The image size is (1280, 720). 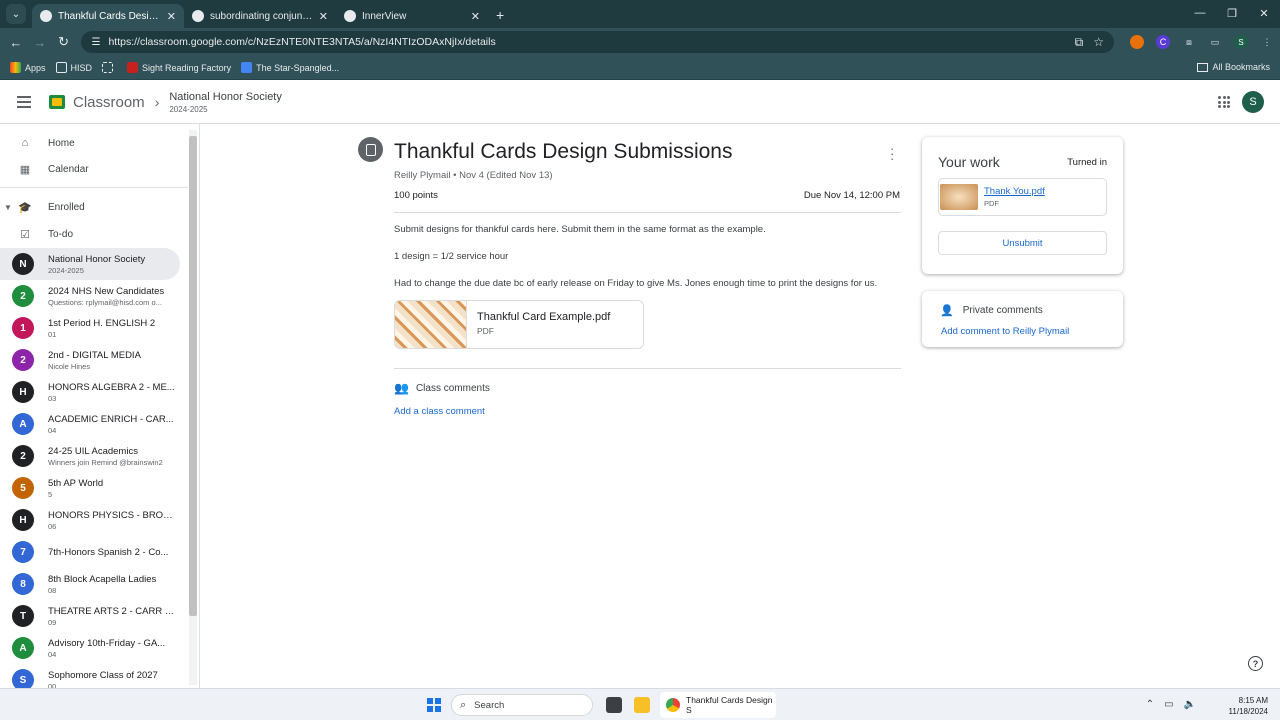 What do you see at coordinates (23, 328) in the screenshot?
I see `class-avatar: 1` at bounding box center [23, 328].